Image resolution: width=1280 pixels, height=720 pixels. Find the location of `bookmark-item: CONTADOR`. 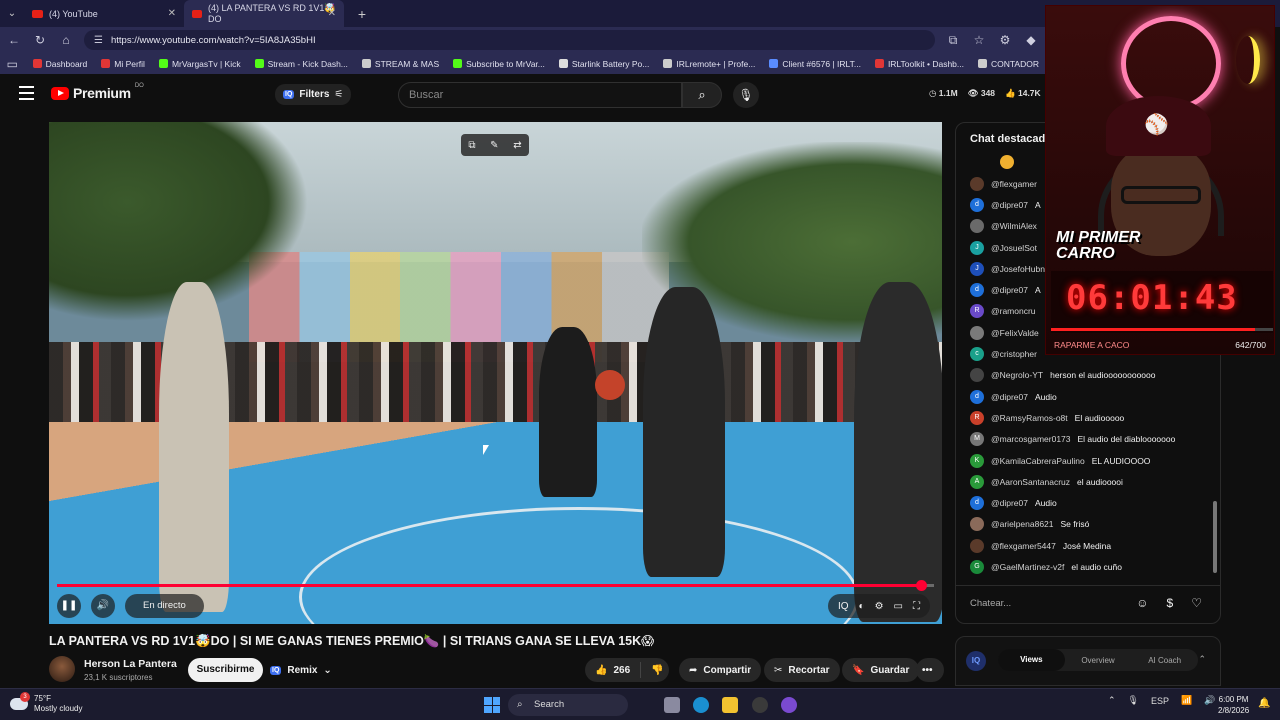

bookmark-item: CONTADOR is located at coordinates (1008, 64).